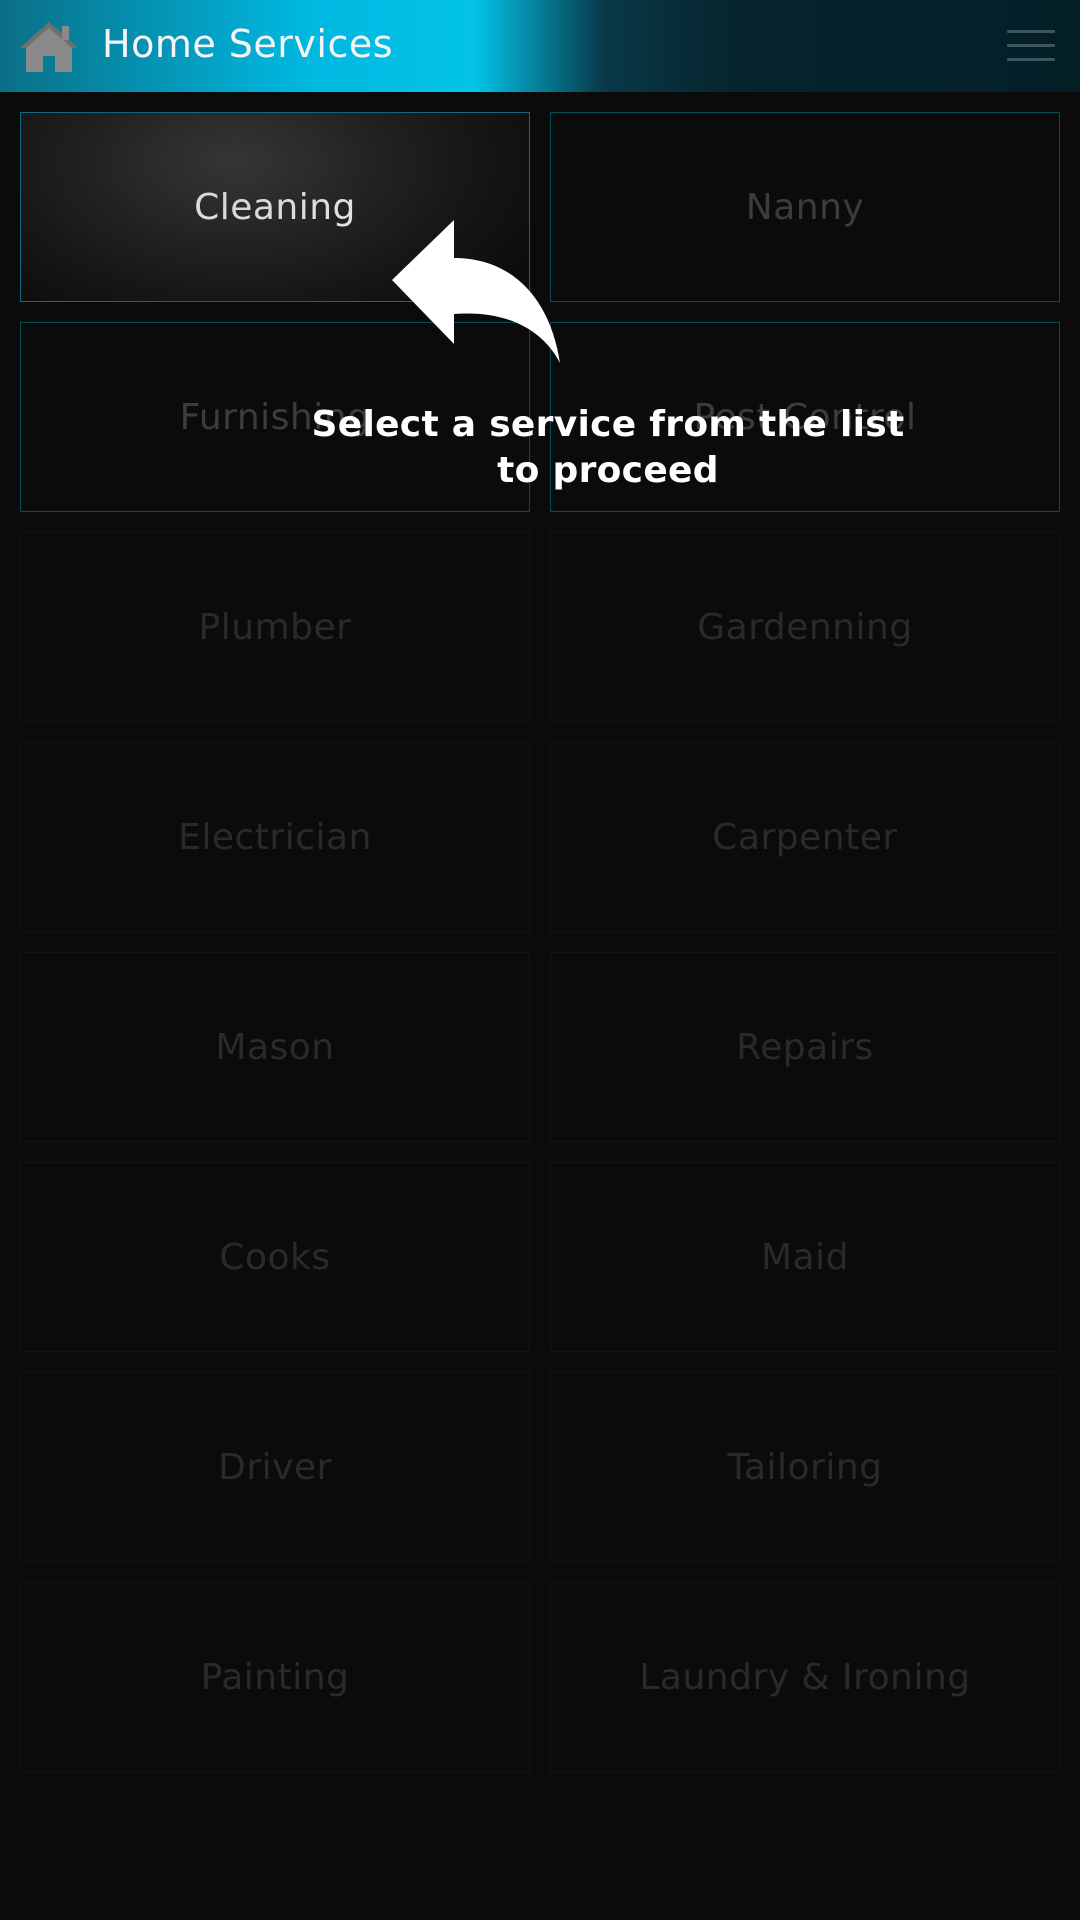 Image resolution: width=1080 pixels, height=1920 pixels. What do you see at coordinates (275, 207) in the screenshot?
I see `service-label: Cleaning` at bounding box center [275, 207].